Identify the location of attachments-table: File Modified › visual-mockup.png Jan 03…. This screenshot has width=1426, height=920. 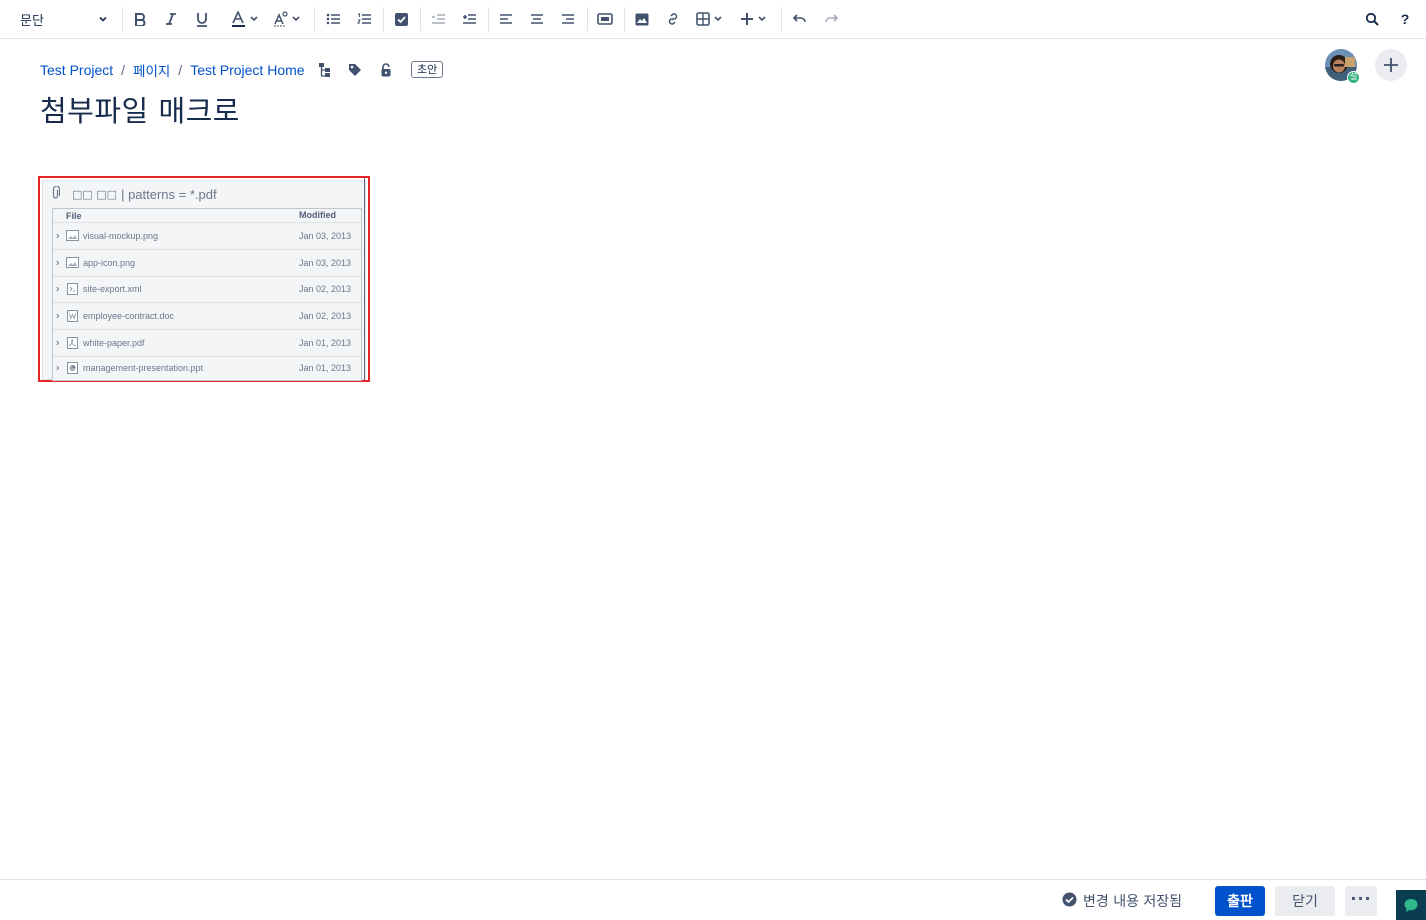
(207, 294).